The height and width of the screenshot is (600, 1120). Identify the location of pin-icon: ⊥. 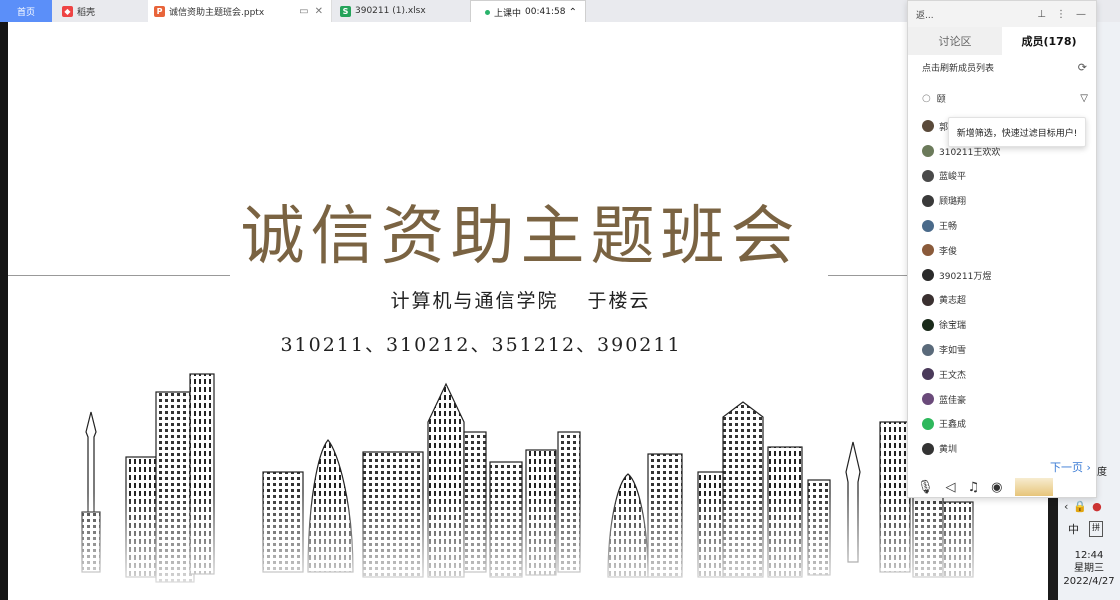
(1041, 14).